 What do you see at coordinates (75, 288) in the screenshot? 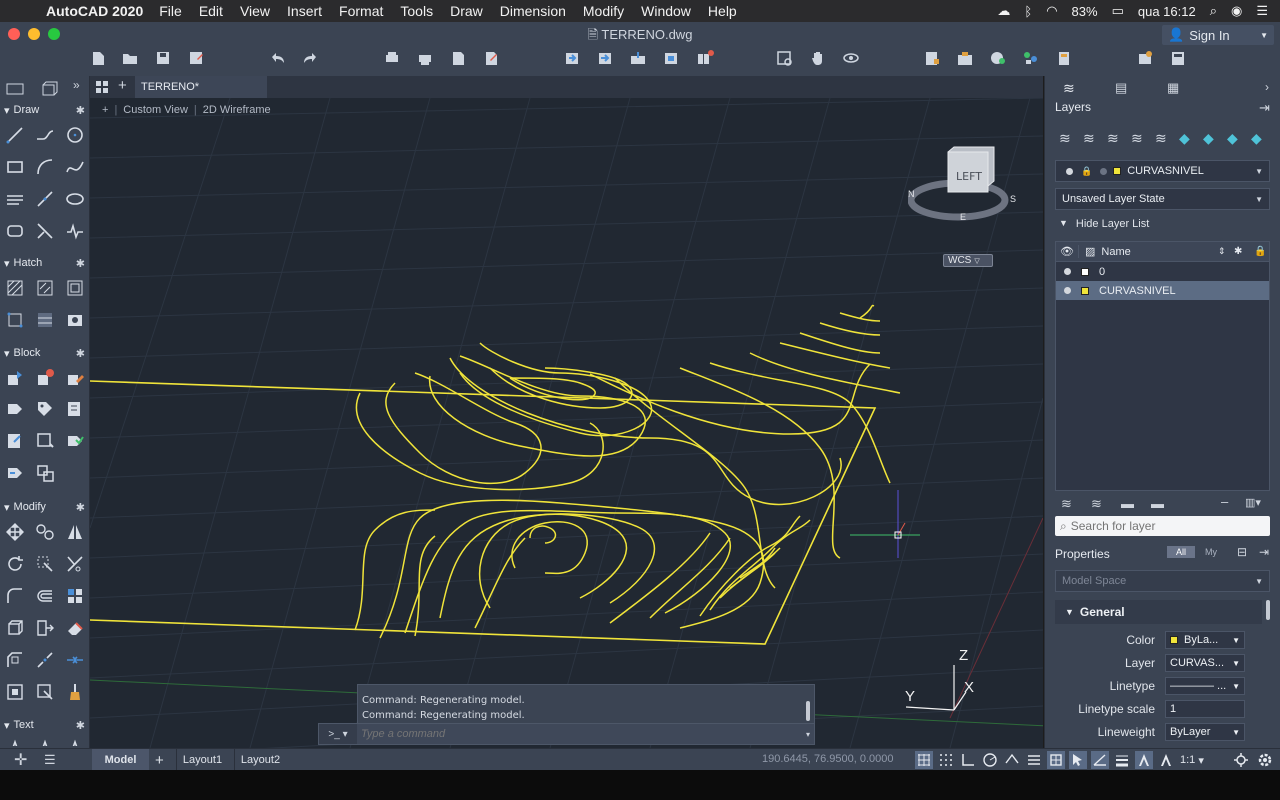
I see `boundary-tool-icon` at bounding box center [75, 288].